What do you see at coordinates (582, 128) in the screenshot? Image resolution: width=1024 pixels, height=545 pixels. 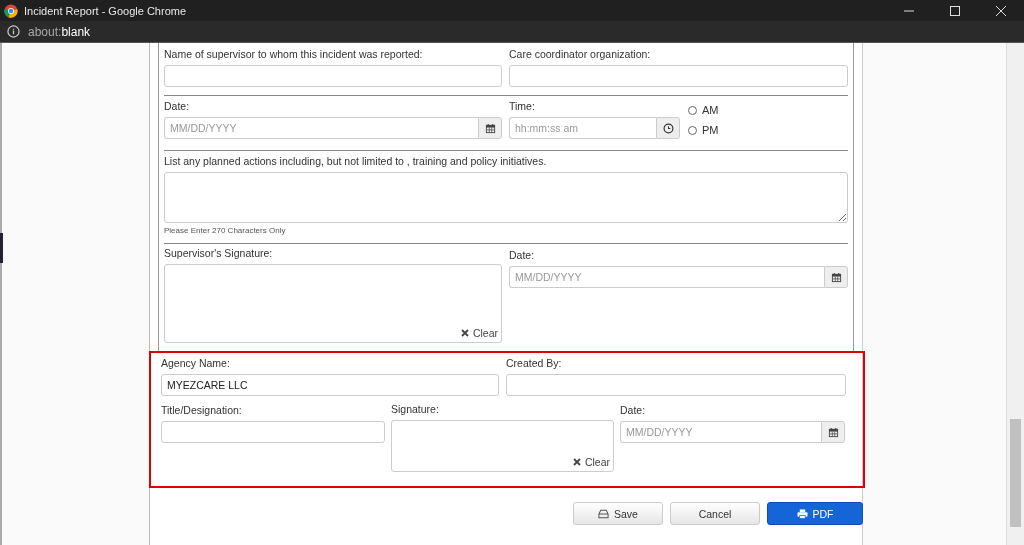 I see `time-field: hh:mm:ss am` at bounding box center [582, 128].